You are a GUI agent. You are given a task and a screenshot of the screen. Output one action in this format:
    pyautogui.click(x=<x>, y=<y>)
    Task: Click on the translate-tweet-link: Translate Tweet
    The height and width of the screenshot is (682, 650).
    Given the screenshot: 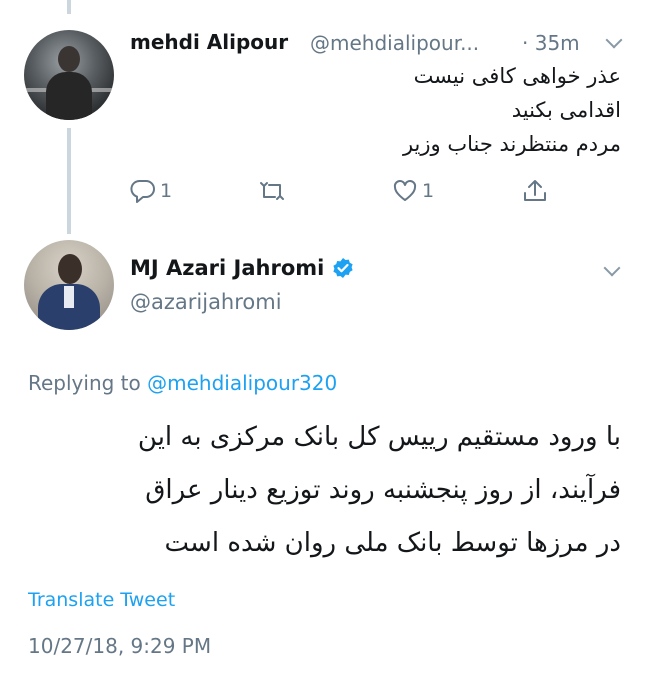 What is the action you would take?
    pyautogui.click(x=101, y=600)
    